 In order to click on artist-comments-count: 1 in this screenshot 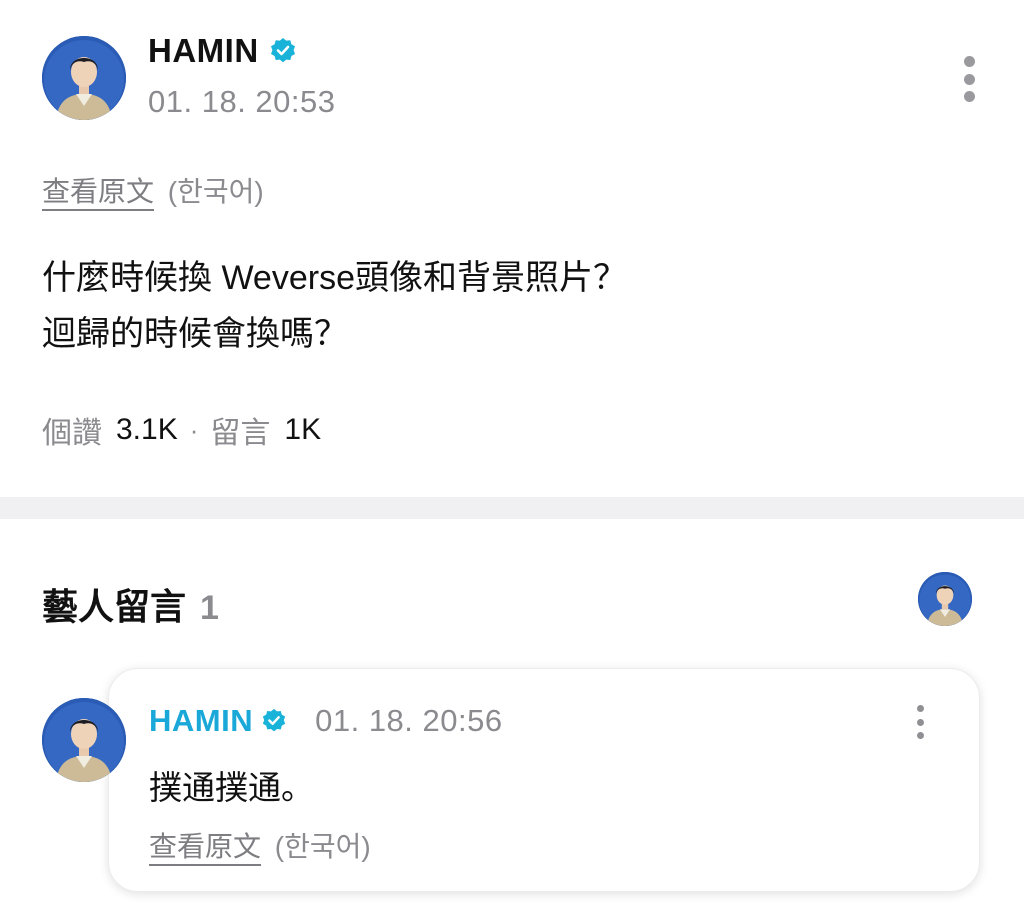, I will do `click(209, 608)`.